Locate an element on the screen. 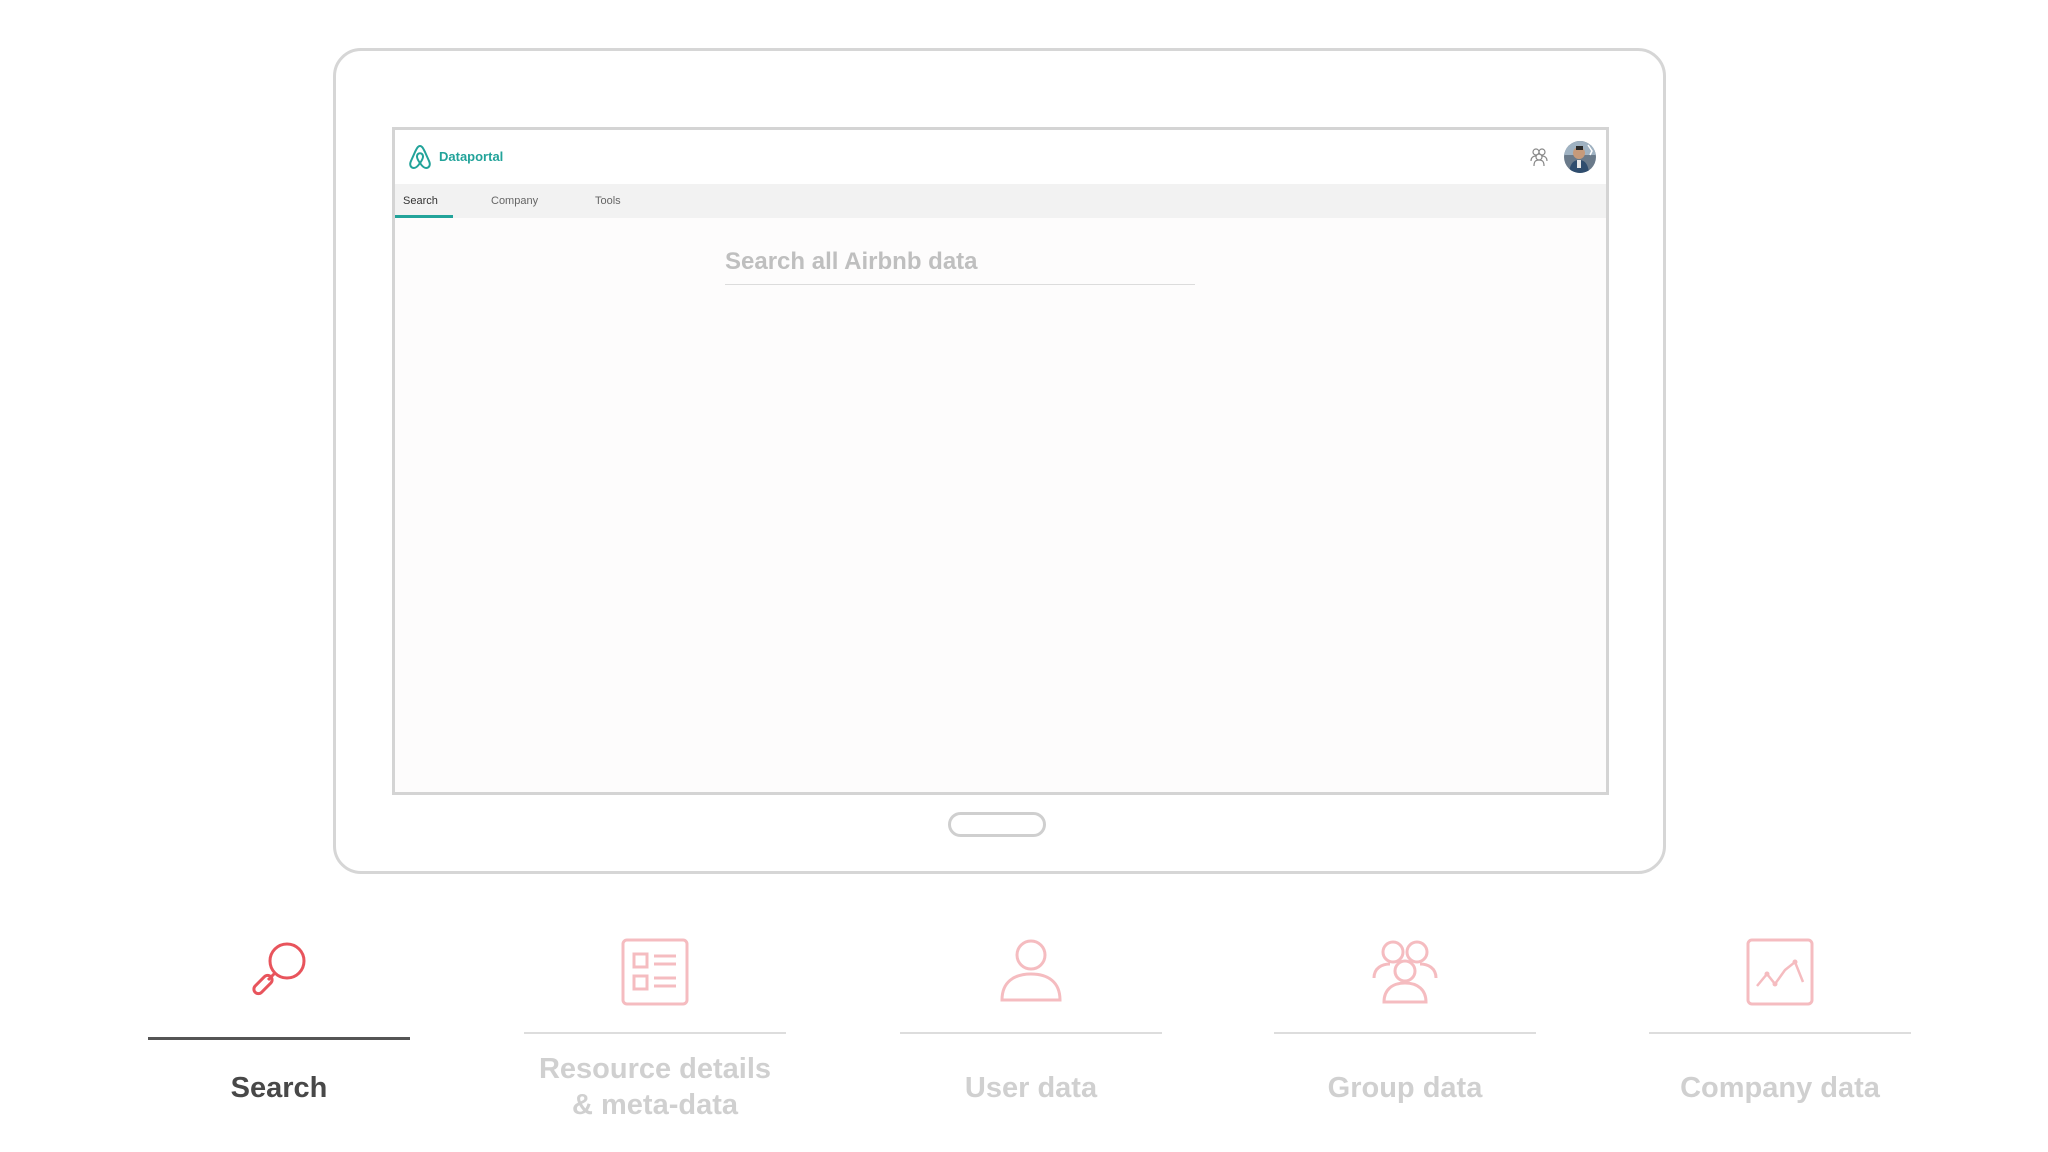 The height and width of the screenshot is (1152, 2048). step-label: User data is located at coordinates (1031, 1088).